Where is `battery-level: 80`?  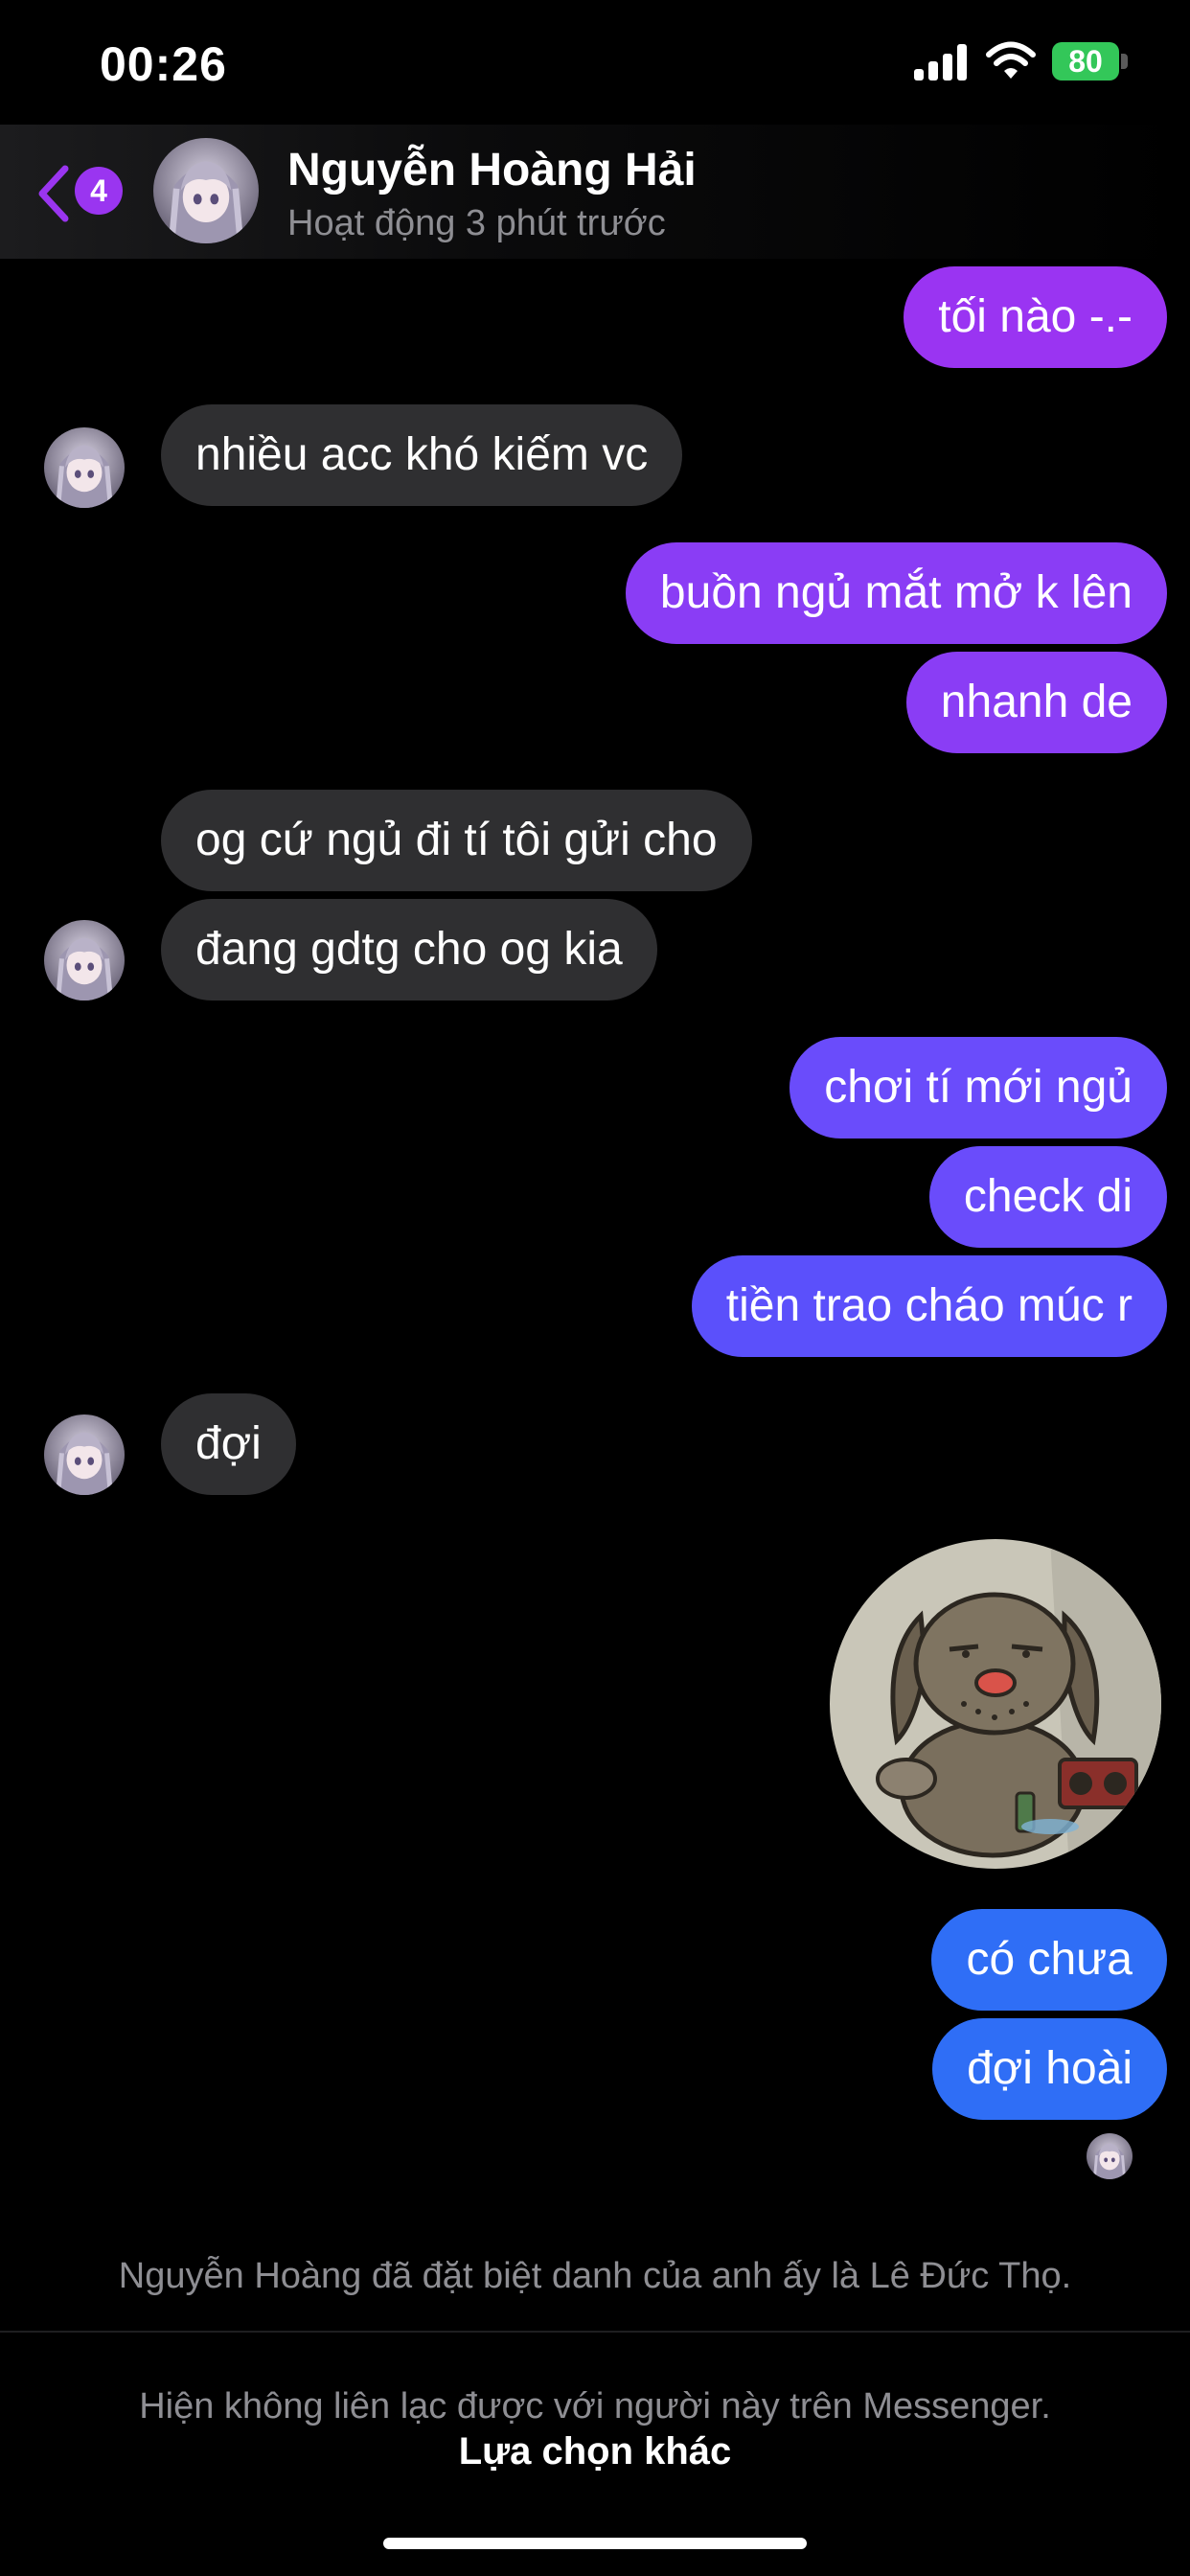 battery-level: 80 is located at coordinates (1085, 61).